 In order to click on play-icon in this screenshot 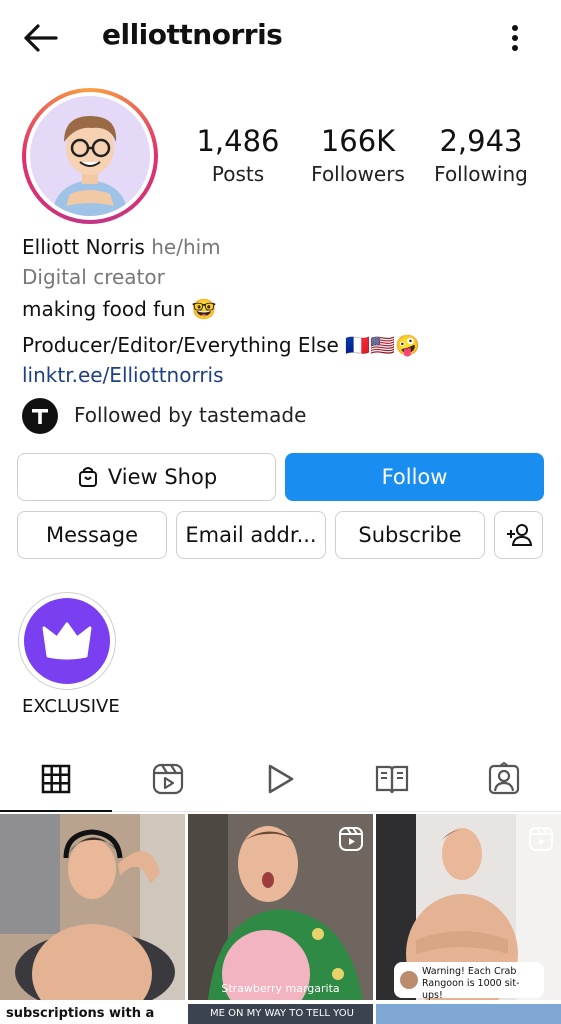, I will do `click(281, 779)`.